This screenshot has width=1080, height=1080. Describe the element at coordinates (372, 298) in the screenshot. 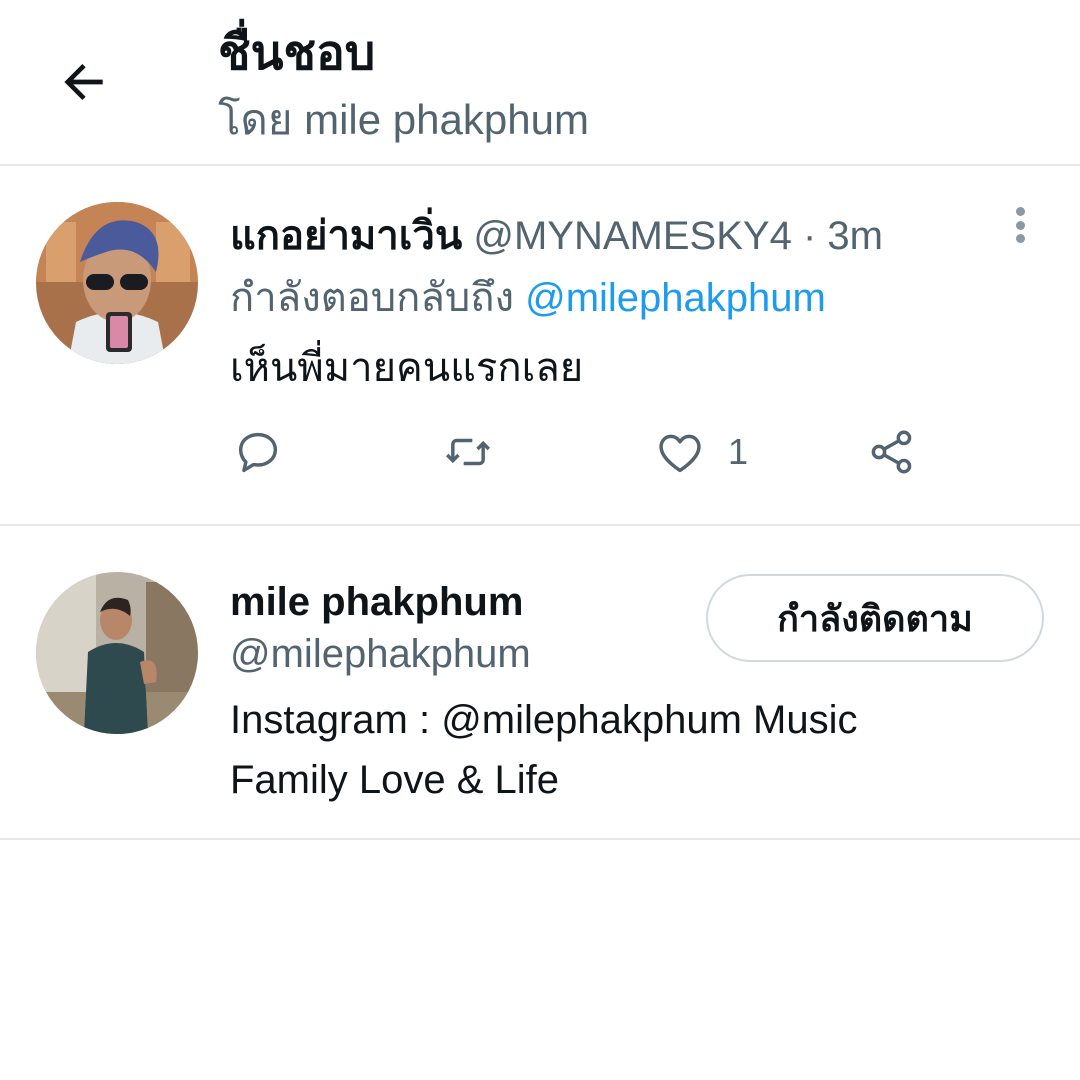

I see `reply-prefix: กำลังตอบกลับถึง` at that location.